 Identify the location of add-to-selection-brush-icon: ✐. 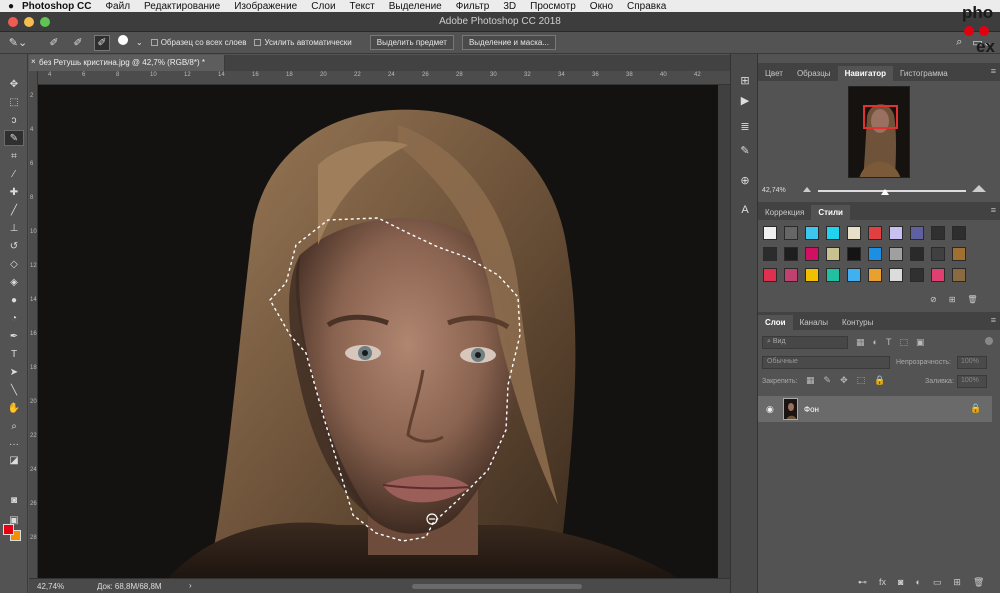
(78, 43).